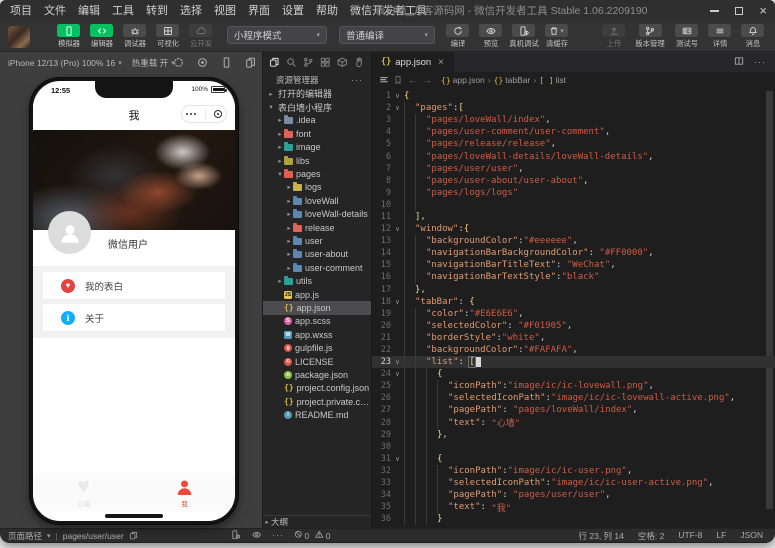  What do you see at coordinates (573, 422) in the screenshot?
I see `code-line-28: 28 "text": "心墙"` at bounding box center [573, 422].